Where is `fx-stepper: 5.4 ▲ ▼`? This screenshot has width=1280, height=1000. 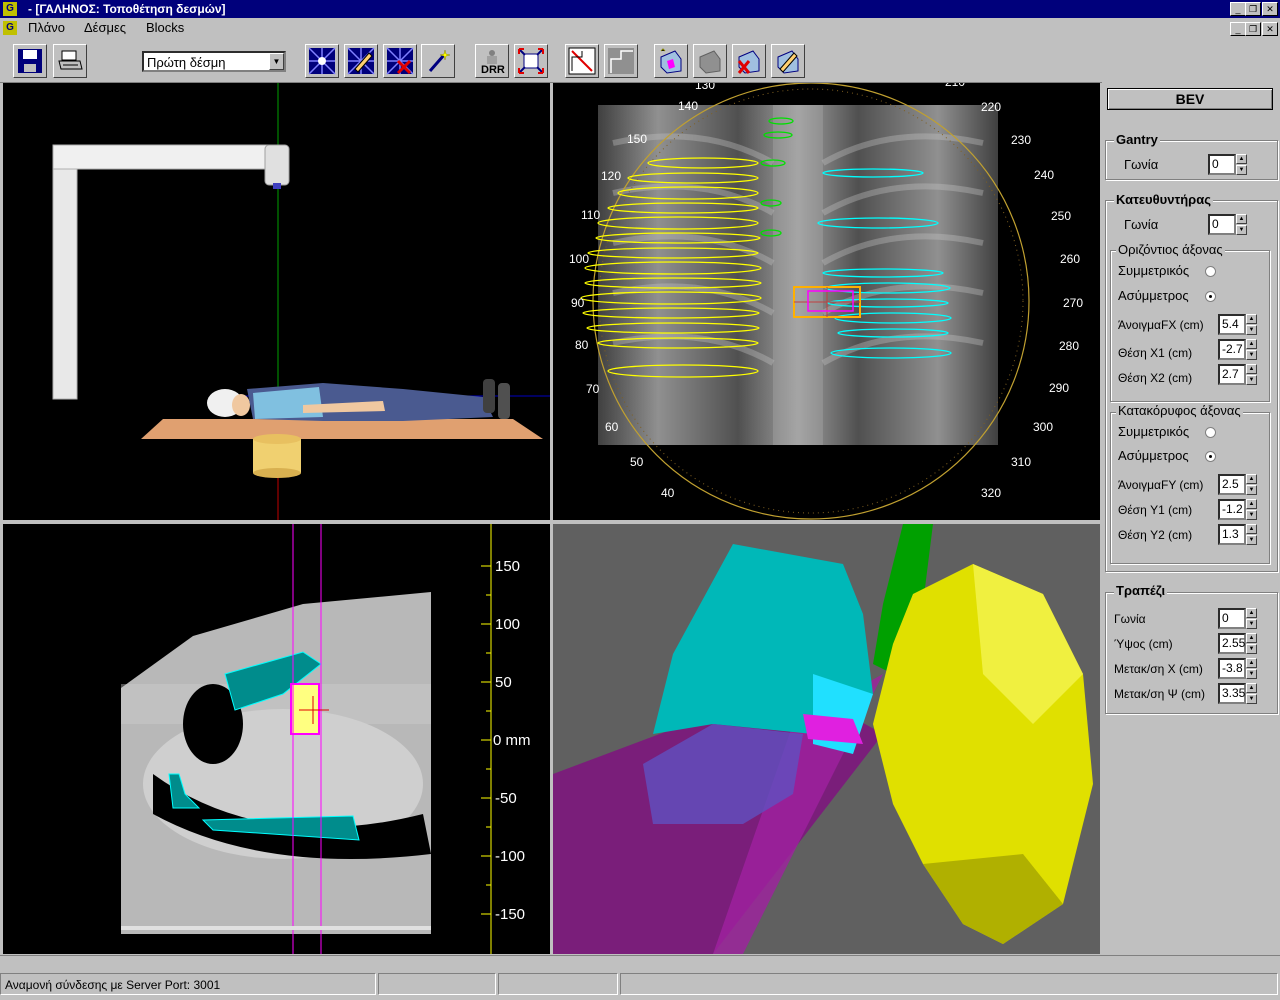 fx-stepper: 5.4 ▲ ▼ is located at coordinates (1237, 324).